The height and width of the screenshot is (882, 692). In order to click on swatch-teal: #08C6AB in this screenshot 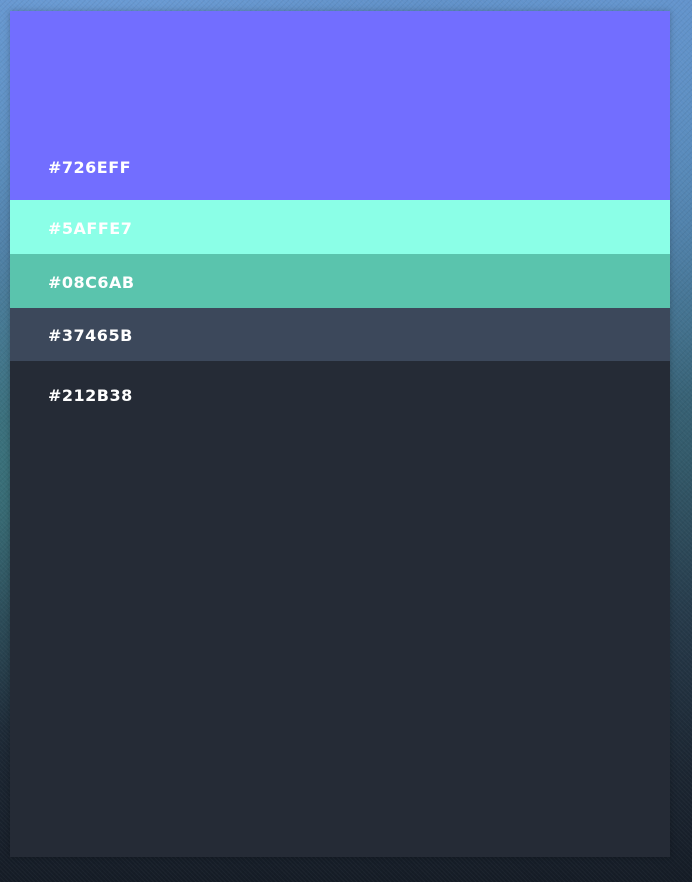, I will do `click(340, 281)`.